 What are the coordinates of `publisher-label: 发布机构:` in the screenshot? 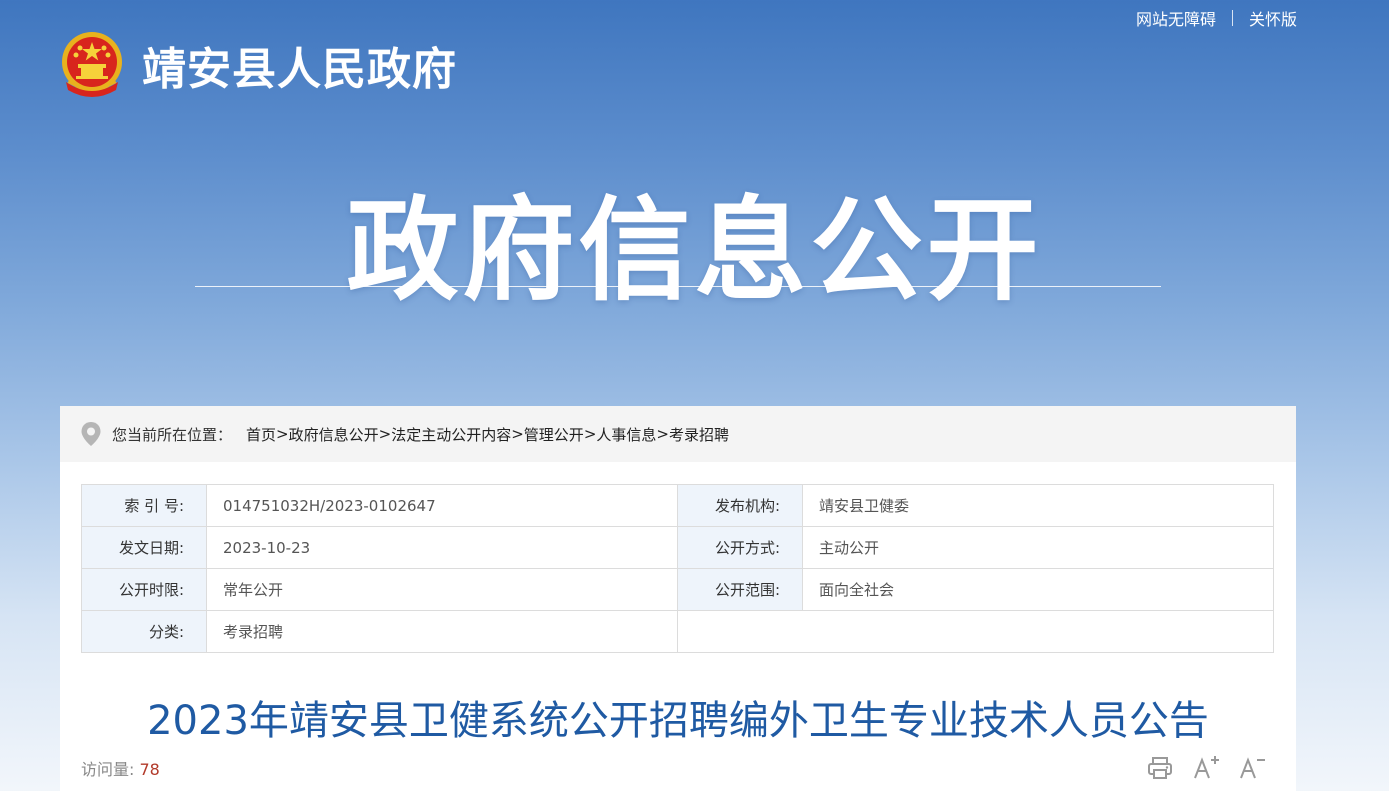 It's located at (740, 505).